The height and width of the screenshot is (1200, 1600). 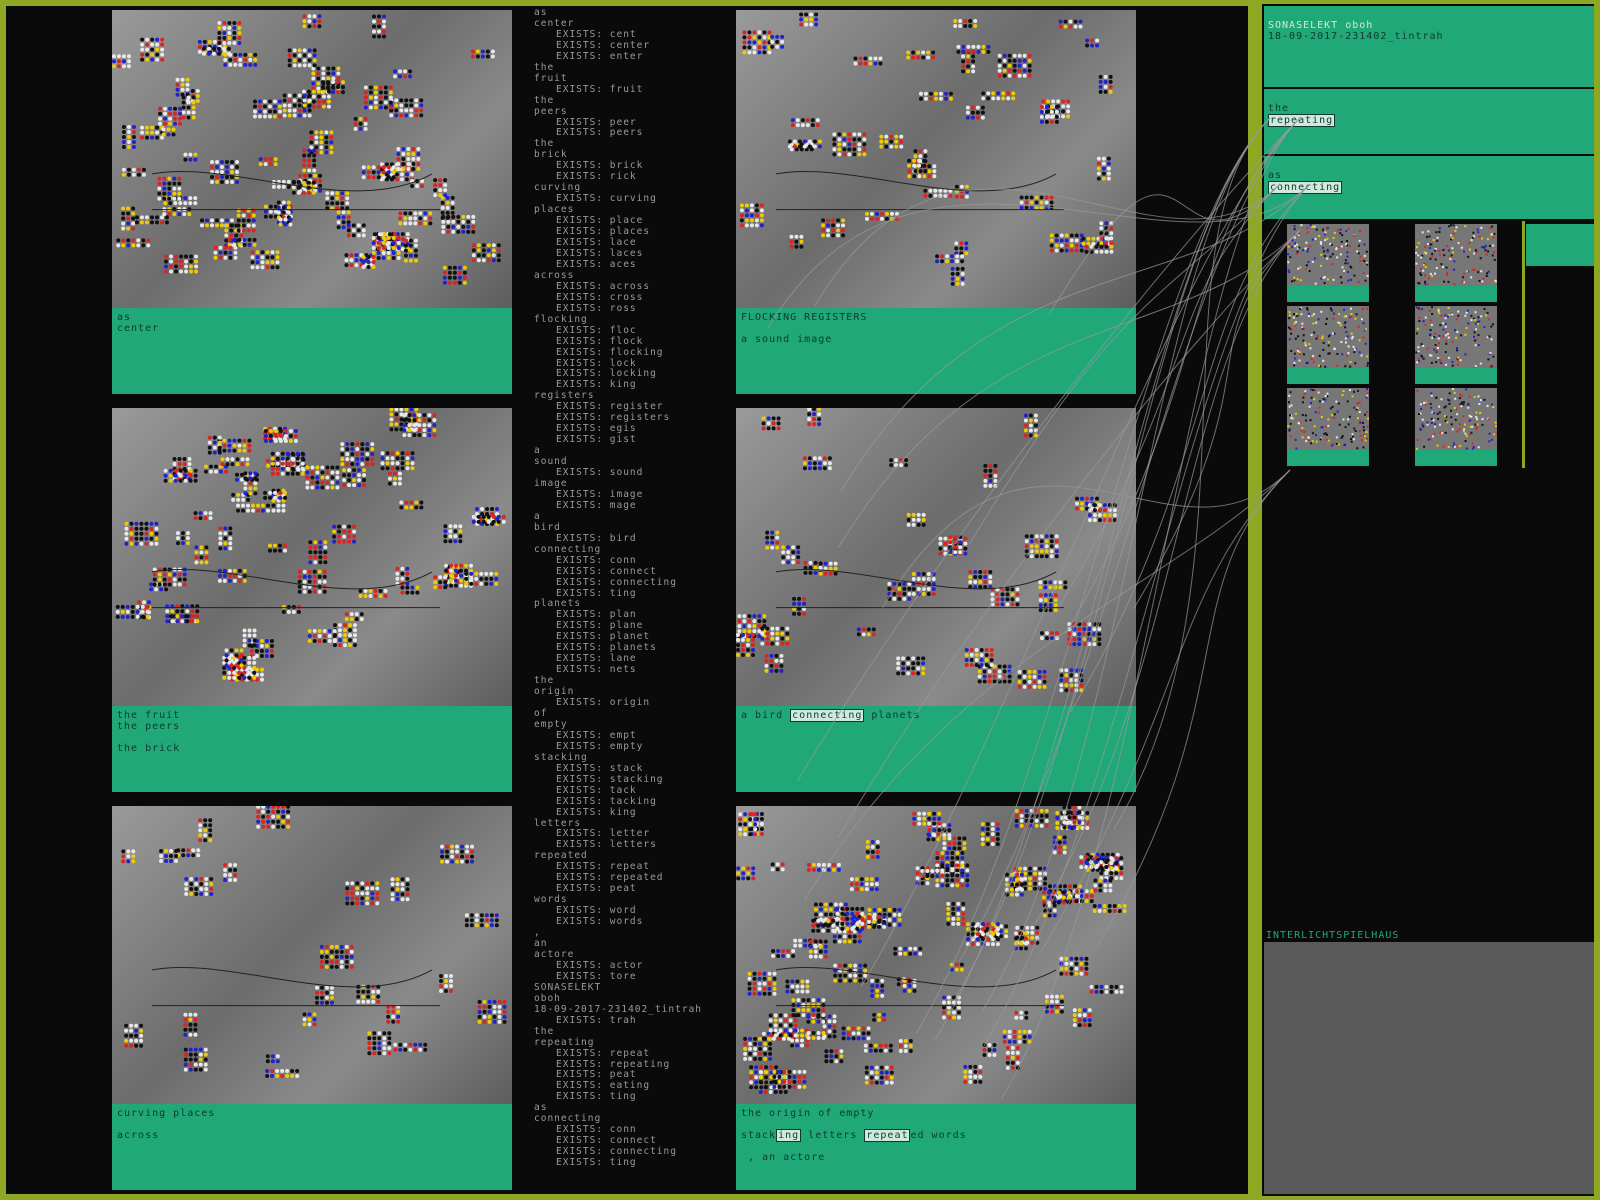 I want to click on exists-entry: EXISTS: floc, so click(x=596, y=330).